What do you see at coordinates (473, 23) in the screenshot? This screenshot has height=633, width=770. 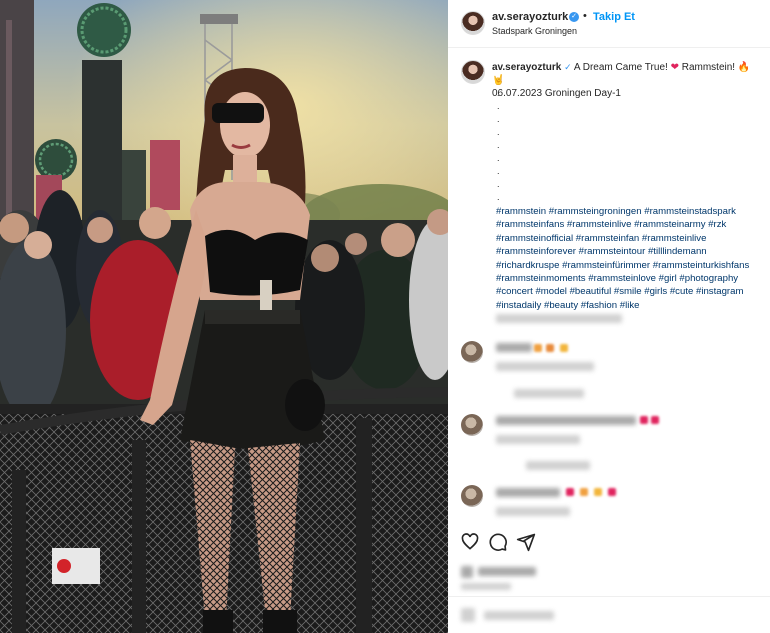 I see `user-avatar` at bounding box center [473, 23].